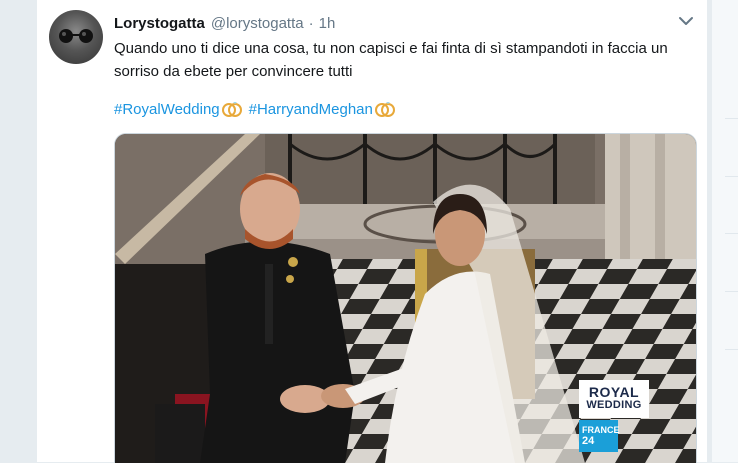 Image resolution: width=738 pixels, height=463 pixels. I want to click on hashtag-list: #RoyalWedding #HarryandMeghan, so click(255, 109).